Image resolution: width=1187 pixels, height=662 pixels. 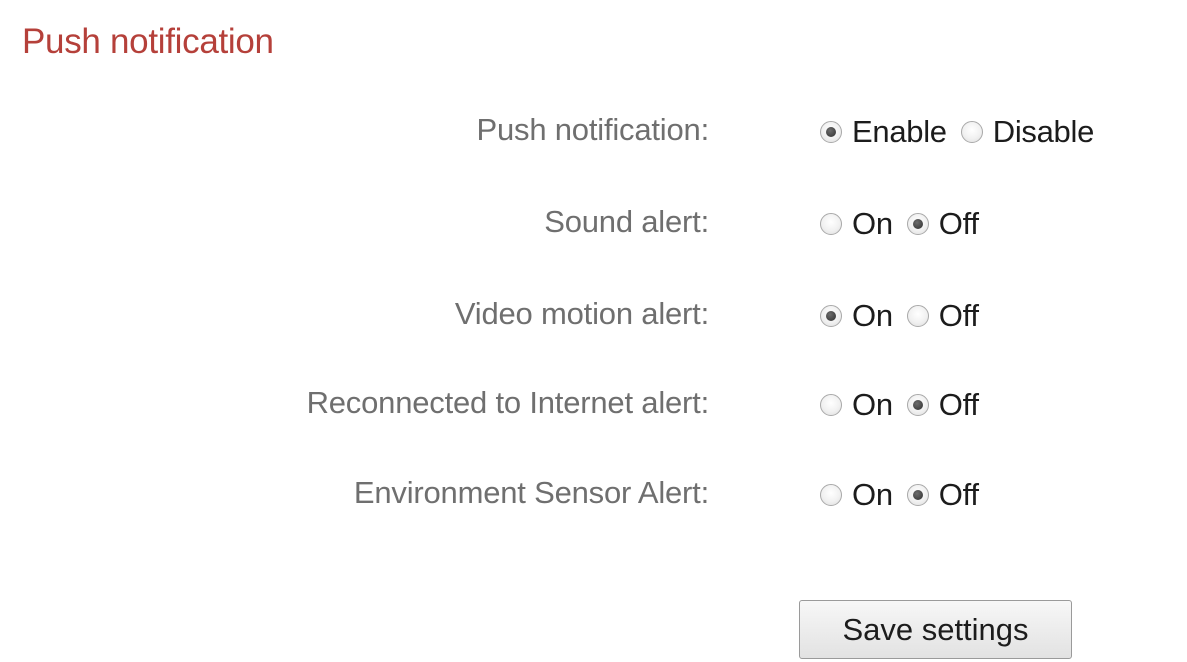 I want to click on radio-option-enable: Enable, so click(x=883, y=132).